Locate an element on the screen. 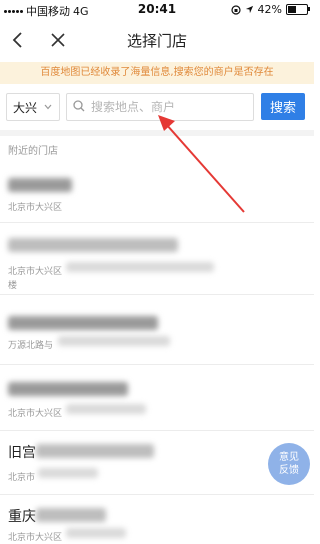 The image size is (320, 544). status-bar: 中国移动 4G 20:41 42% is located at coordinates (157, 10).